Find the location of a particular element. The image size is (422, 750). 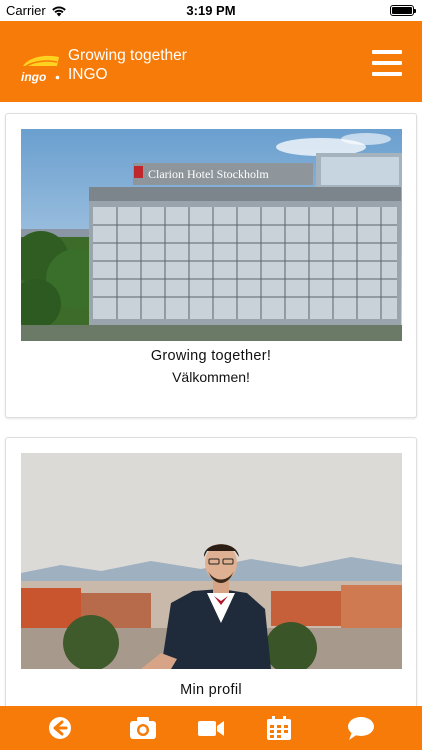

battery-icon is located at coordinates (403, 10).